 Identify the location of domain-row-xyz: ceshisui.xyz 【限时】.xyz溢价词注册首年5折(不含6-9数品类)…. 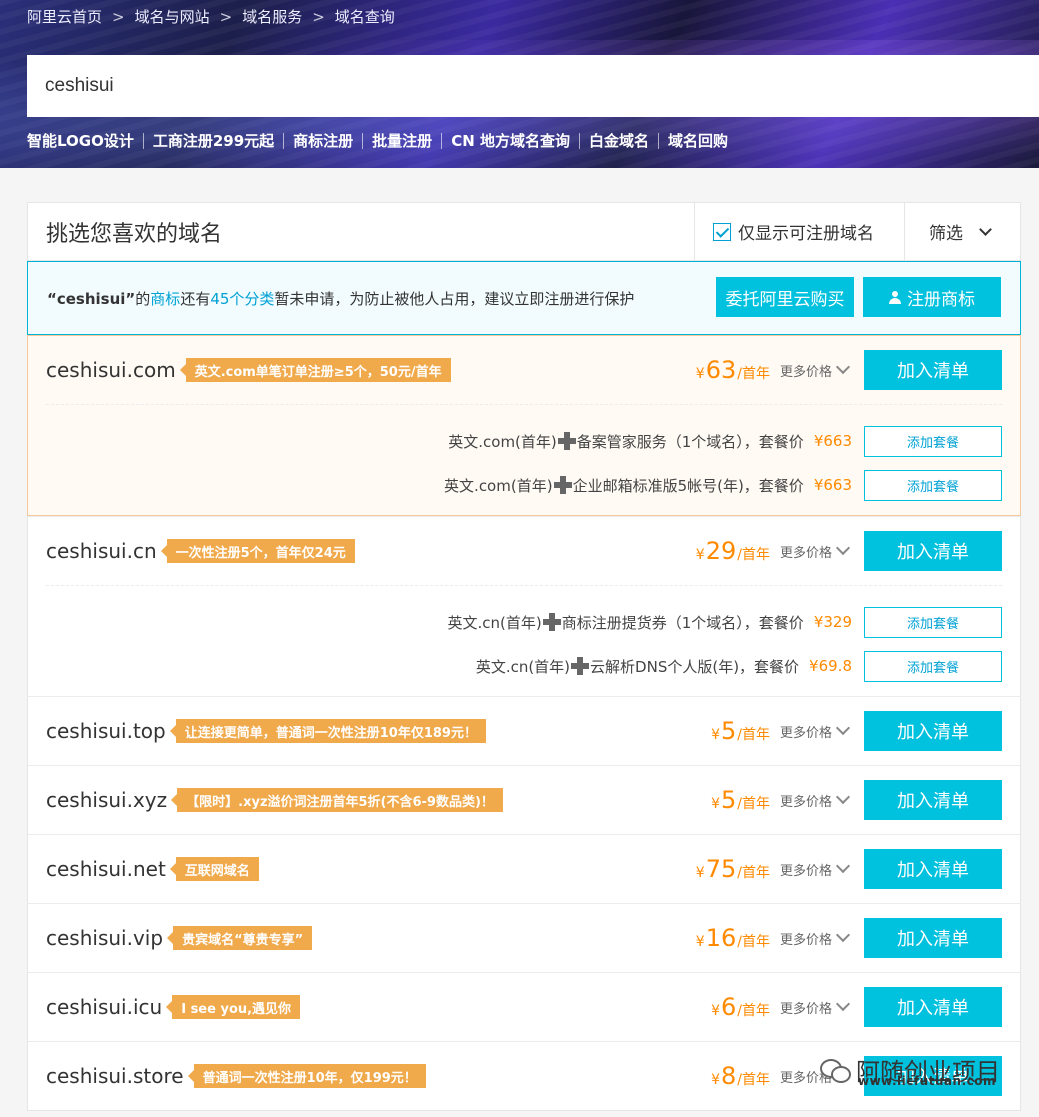
(524, 799).